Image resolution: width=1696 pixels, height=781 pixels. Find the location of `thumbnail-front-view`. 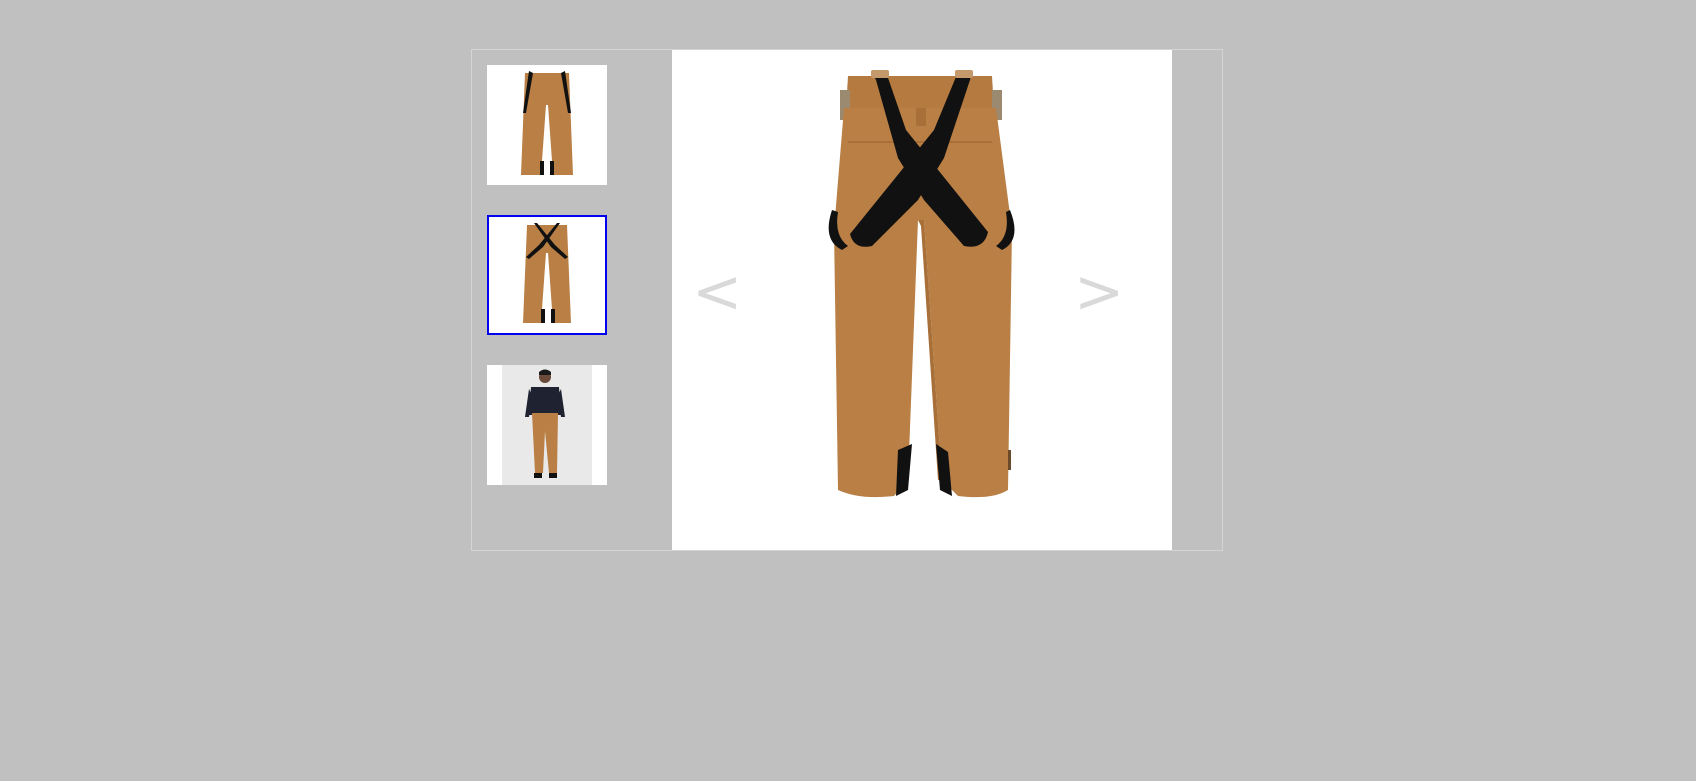

thumbnail-front-view is located at coordinates (547, 125).